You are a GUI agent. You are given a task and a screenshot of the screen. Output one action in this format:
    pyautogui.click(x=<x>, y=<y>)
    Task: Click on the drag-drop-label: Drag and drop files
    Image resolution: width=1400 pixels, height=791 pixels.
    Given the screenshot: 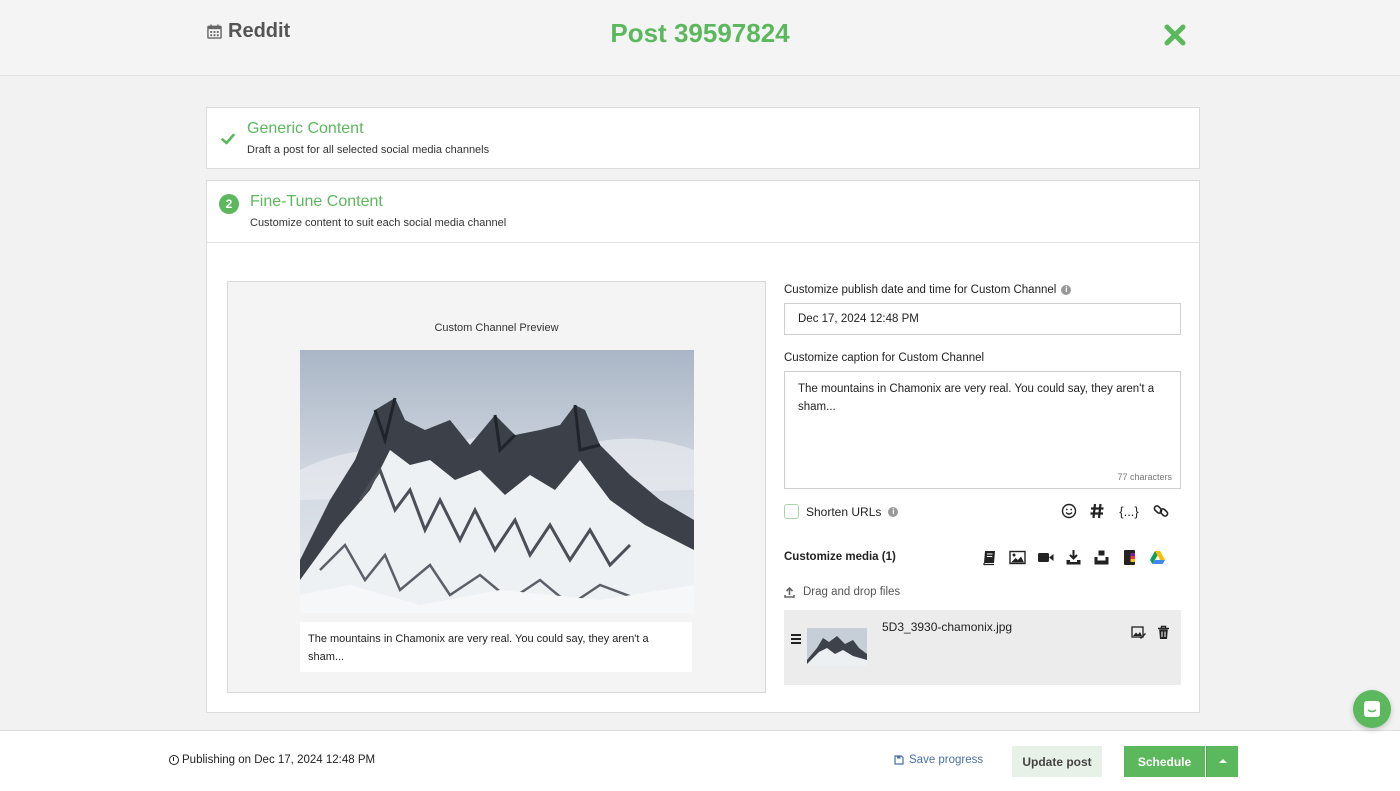 What is the action you would take?
    pyautogui.click(x=852, y=592)
    